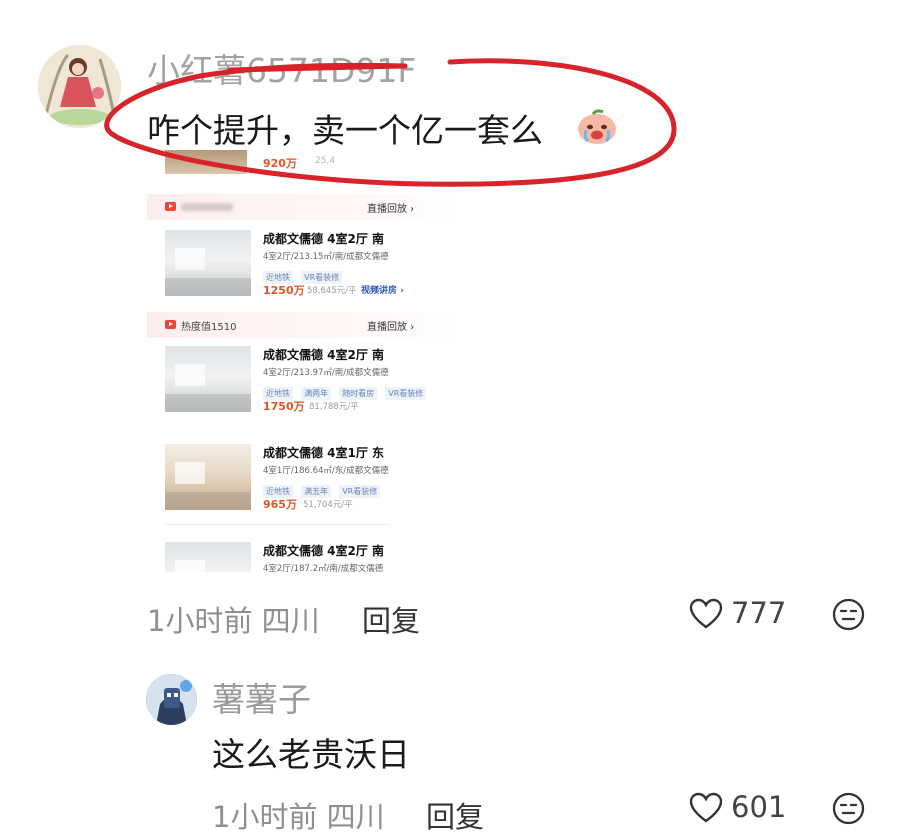 This screenshot has width=922, height=836. Describe the element at coordinates (759, 807) in the screenshot. I see `like-count: 601` at that location.